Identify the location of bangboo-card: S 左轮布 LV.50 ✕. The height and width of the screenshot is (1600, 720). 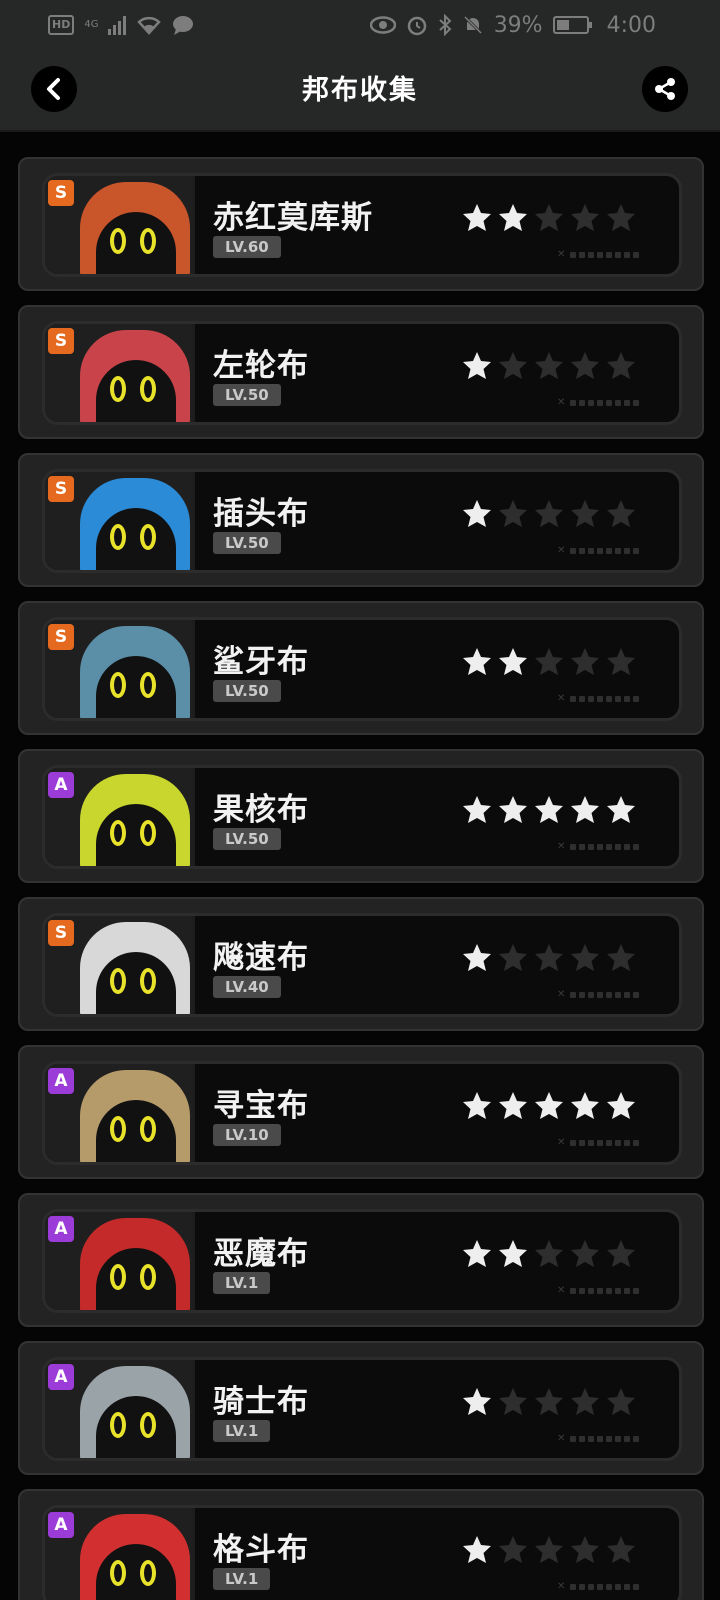
(361, 372).